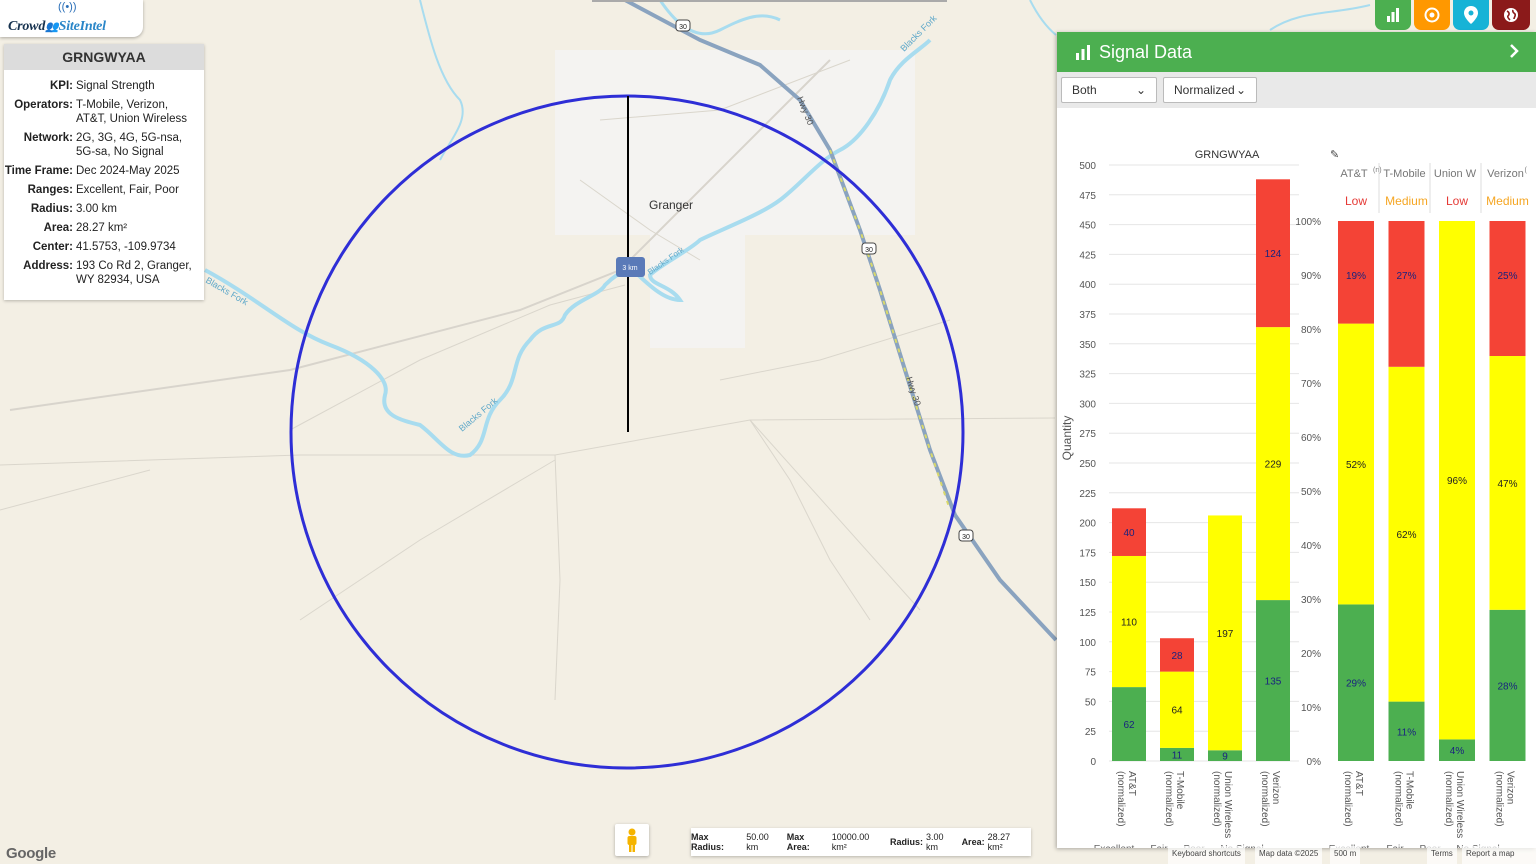  Describe the element at coordinates (1507, 201) in the screenshot. I see `operator-rating: Medium` at that location.